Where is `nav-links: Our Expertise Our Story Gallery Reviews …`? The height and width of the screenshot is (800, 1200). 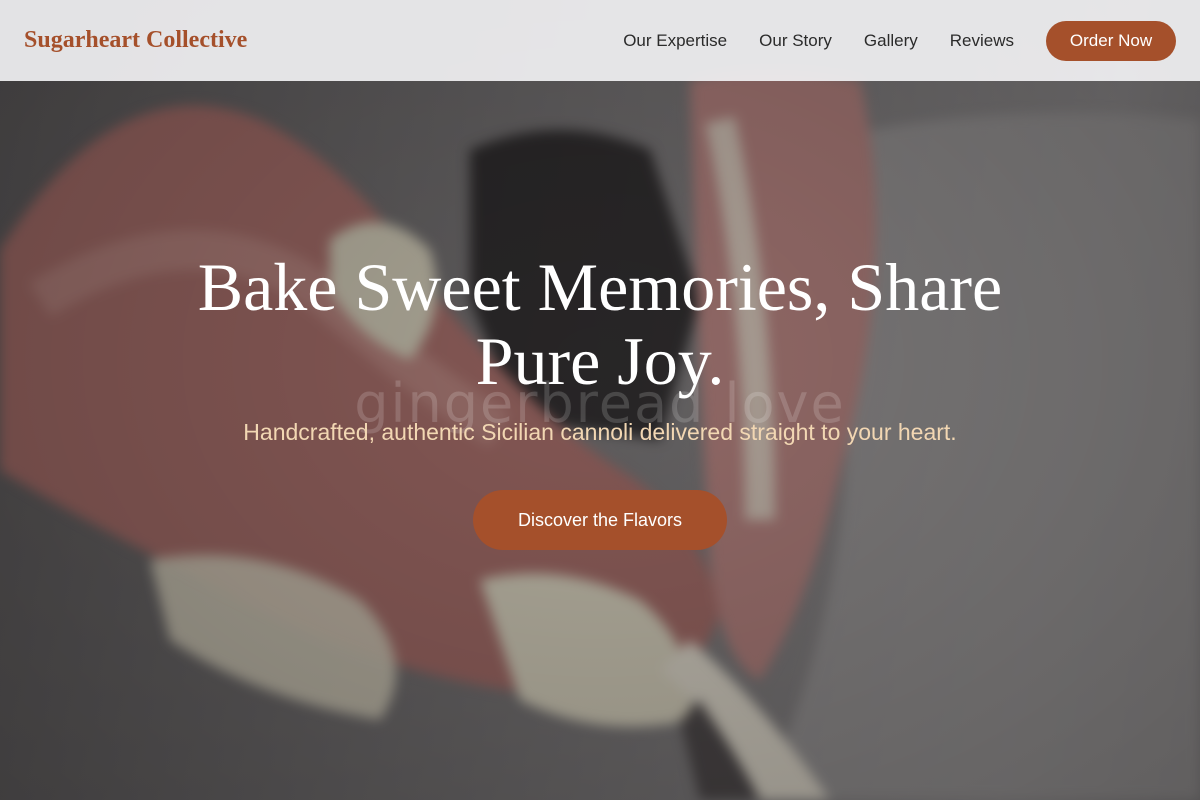 nav-links: Our Expertise Our Story Gallery Reviews … is located at coordinates (899, 40).